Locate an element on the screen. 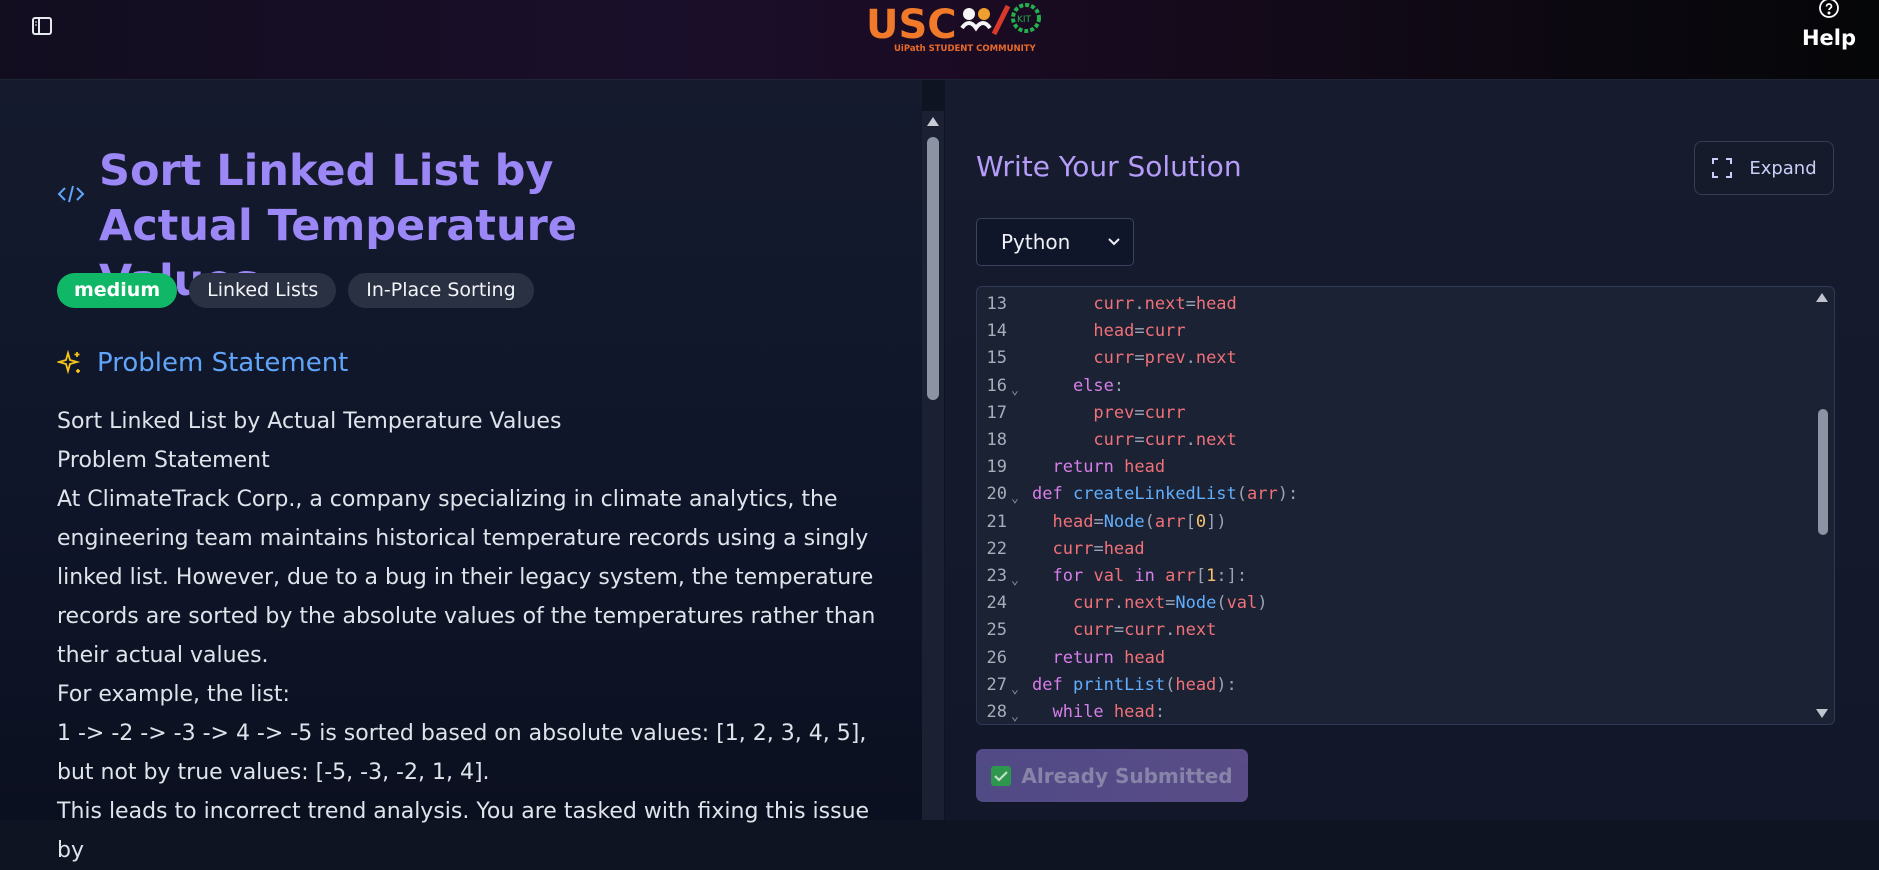 The height and width of the screenshot is (870, 1879). topic-tag: In-Place Sorting is located at coordinates (441, 290).